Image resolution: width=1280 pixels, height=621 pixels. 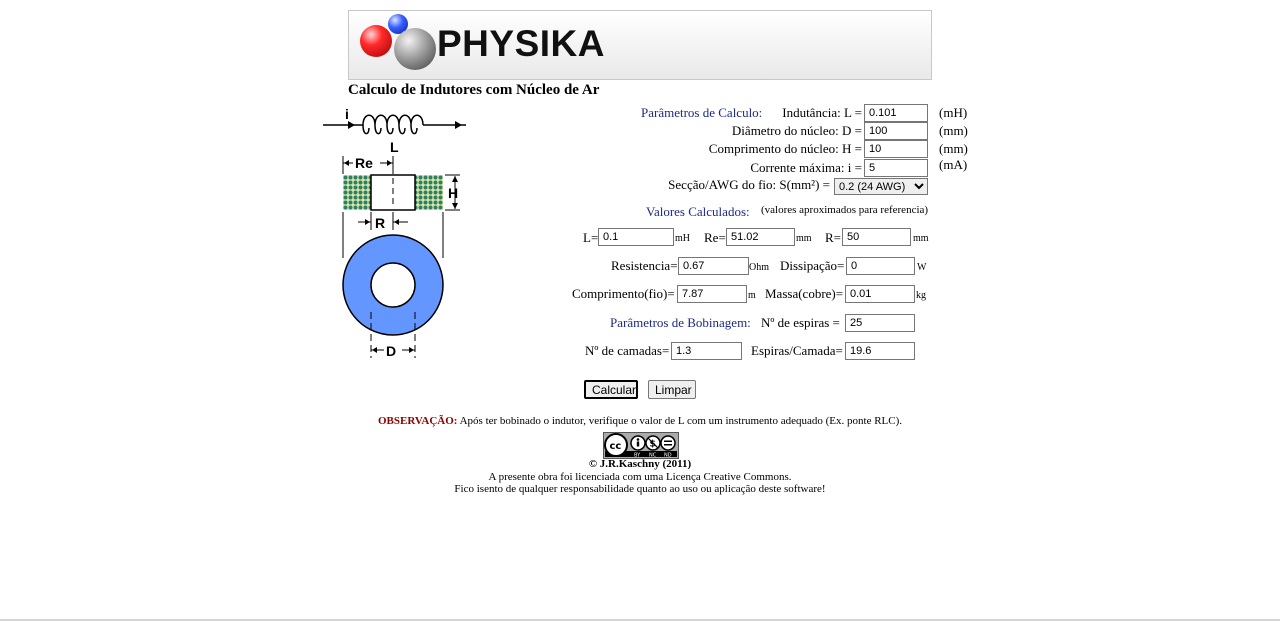 What do you see at coordinates (922, 267) in the screenshot?
I see `dissipation-unit: W` at bounding box center [922, 267].